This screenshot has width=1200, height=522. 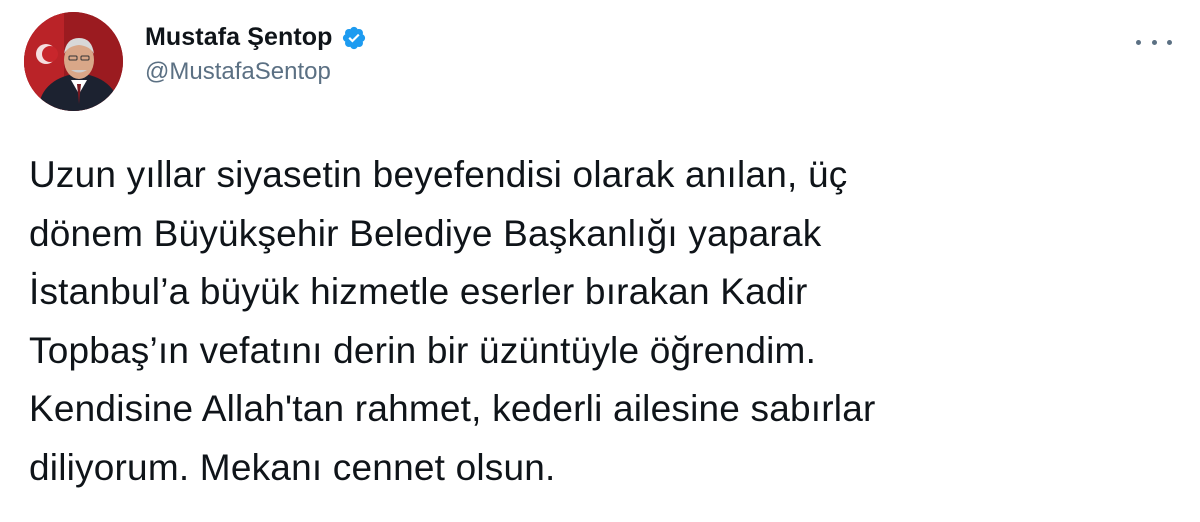 I want to click on display-name: Mustafa Şentop, so click(x=239, y=37).